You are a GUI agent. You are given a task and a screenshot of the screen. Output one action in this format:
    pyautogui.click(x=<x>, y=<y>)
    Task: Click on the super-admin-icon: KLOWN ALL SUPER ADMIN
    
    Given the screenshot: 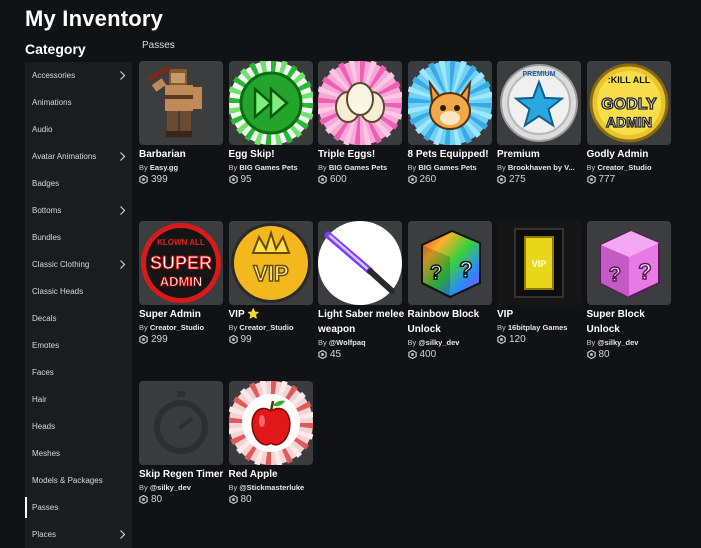 What is the action you would take?
    pyautogui.click(x=181, y=263)
    